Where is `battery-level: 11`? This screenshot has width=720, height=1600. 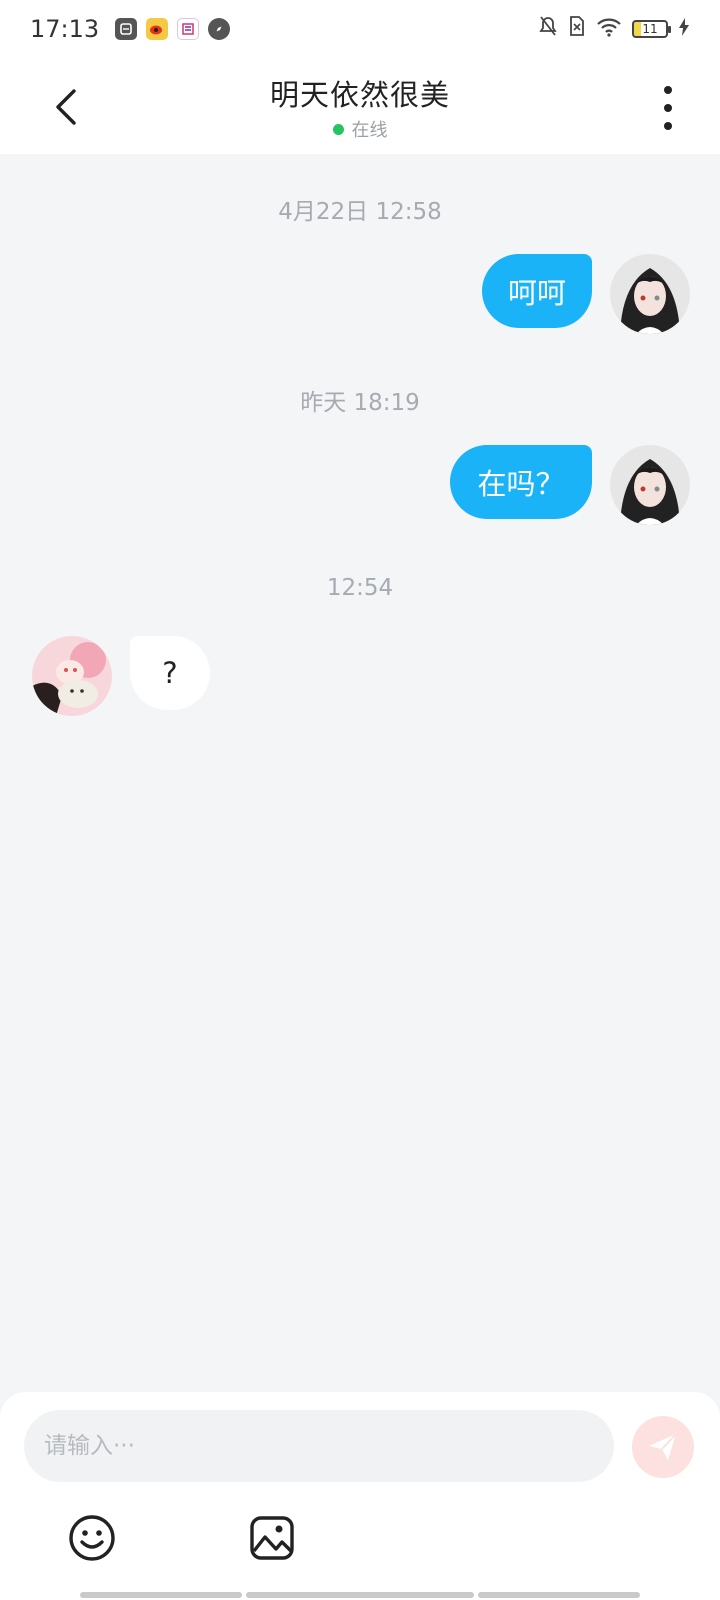 battery-level: 11 is located at coordinates (650, 29).